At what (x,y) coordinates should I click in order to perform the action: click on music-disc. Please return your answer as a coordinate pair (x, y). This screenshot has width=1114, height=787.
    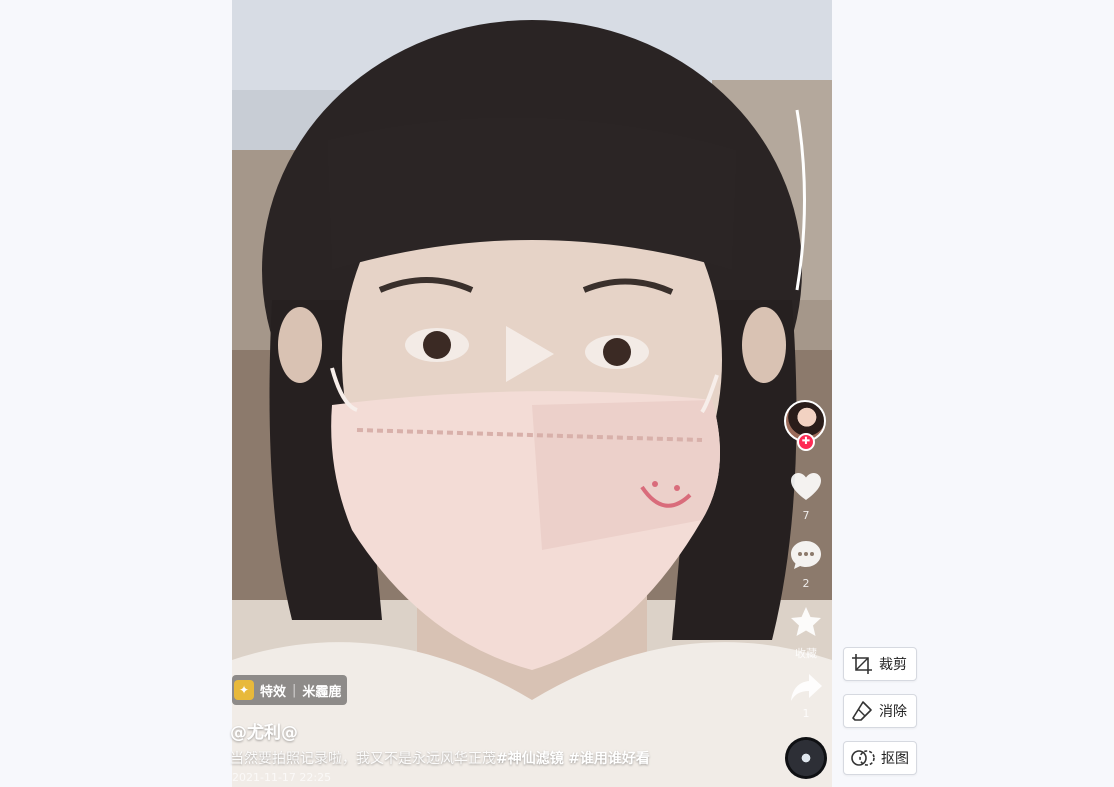
    Looking at the image, I should click on (806, 758).